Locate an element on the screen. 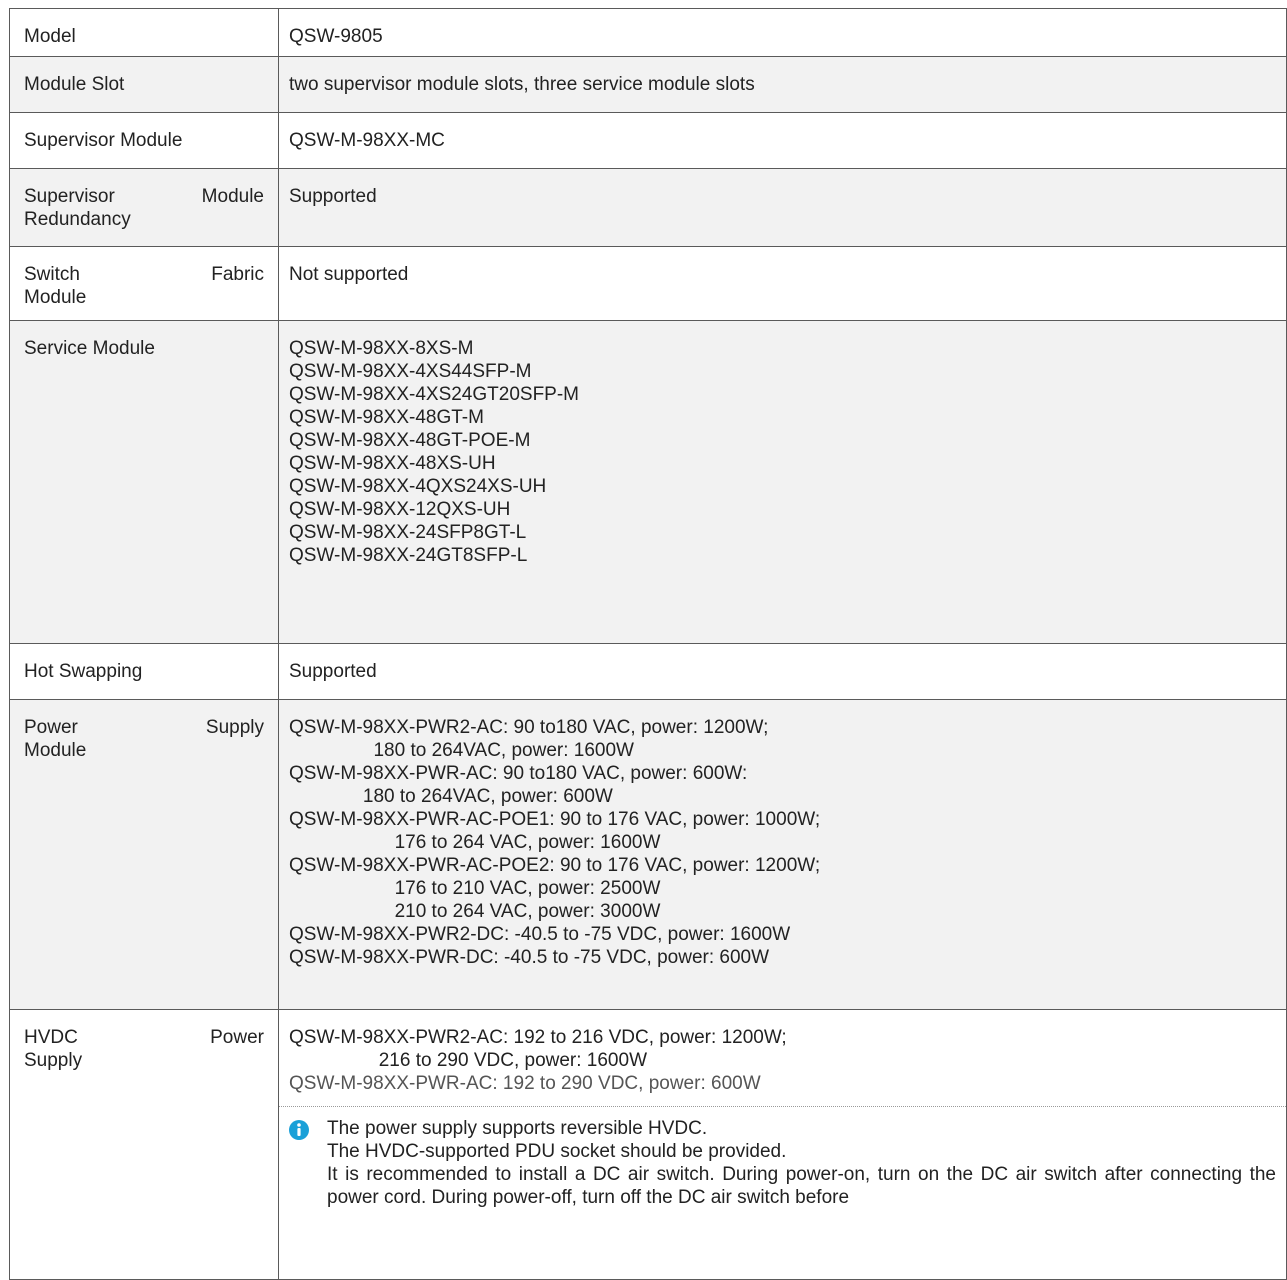  power-line: 210 to 264 VAC, power: 3000W is located at coordinates (475, 911).